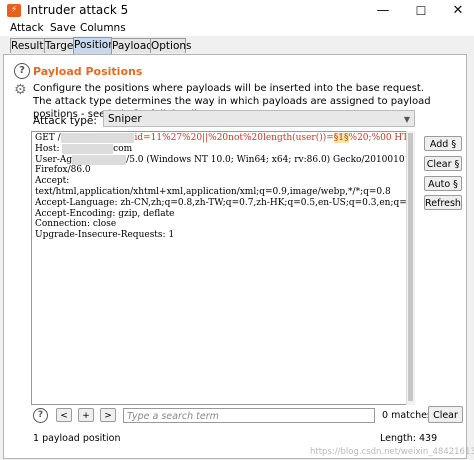 This screenshot has height=460, width=474. What do you see at coordinates (125, 119) in the screenshot?
I see `attack-type-value: Sniper` at bounding box center [125, 119].